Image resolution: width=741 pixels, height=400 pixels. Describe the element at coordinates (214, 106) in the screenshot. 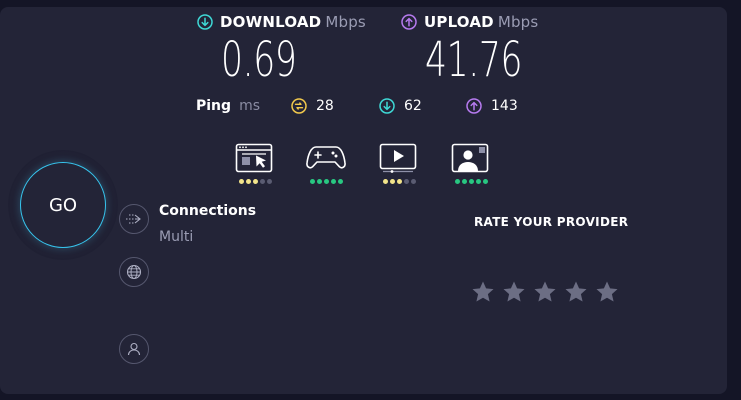

I see `ping-label: Ping` at that location.